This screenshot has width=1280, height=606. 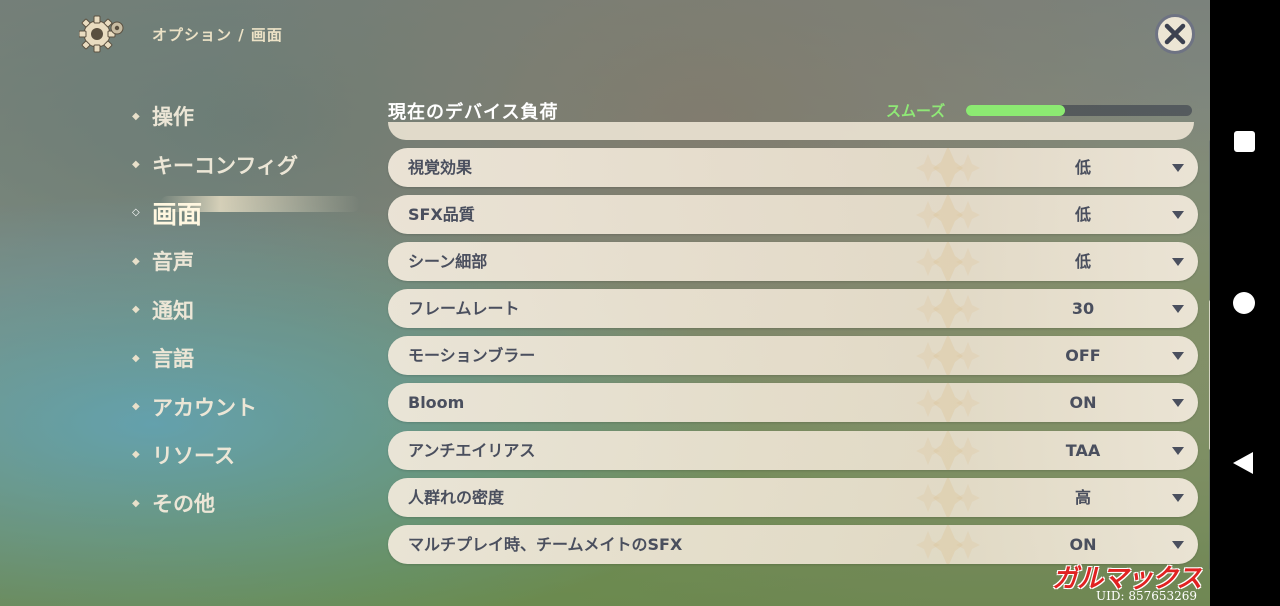 I want to click on back-icon, so click(x=1243, y=463).